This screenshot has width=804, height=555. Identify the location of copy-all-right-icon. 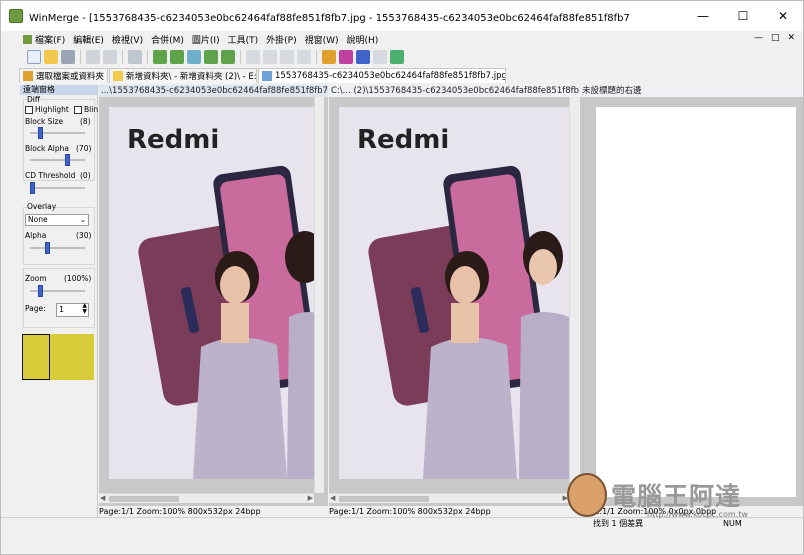
(287, 57).